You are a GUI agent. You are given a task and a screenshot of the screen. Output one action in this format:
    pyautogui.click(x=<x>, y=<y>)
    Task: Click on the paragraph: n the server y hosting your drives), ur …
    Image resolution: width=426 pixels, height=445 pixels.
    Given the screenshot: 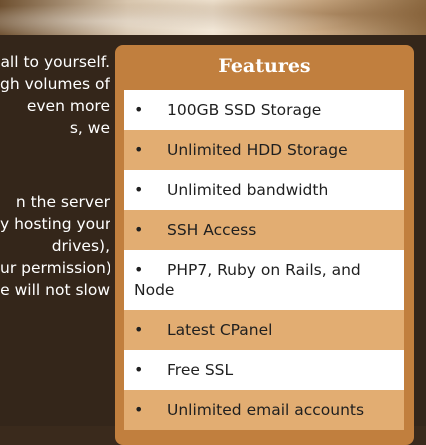 What is the action you would take?
    pyautogui.click(x=55, y=246)
    